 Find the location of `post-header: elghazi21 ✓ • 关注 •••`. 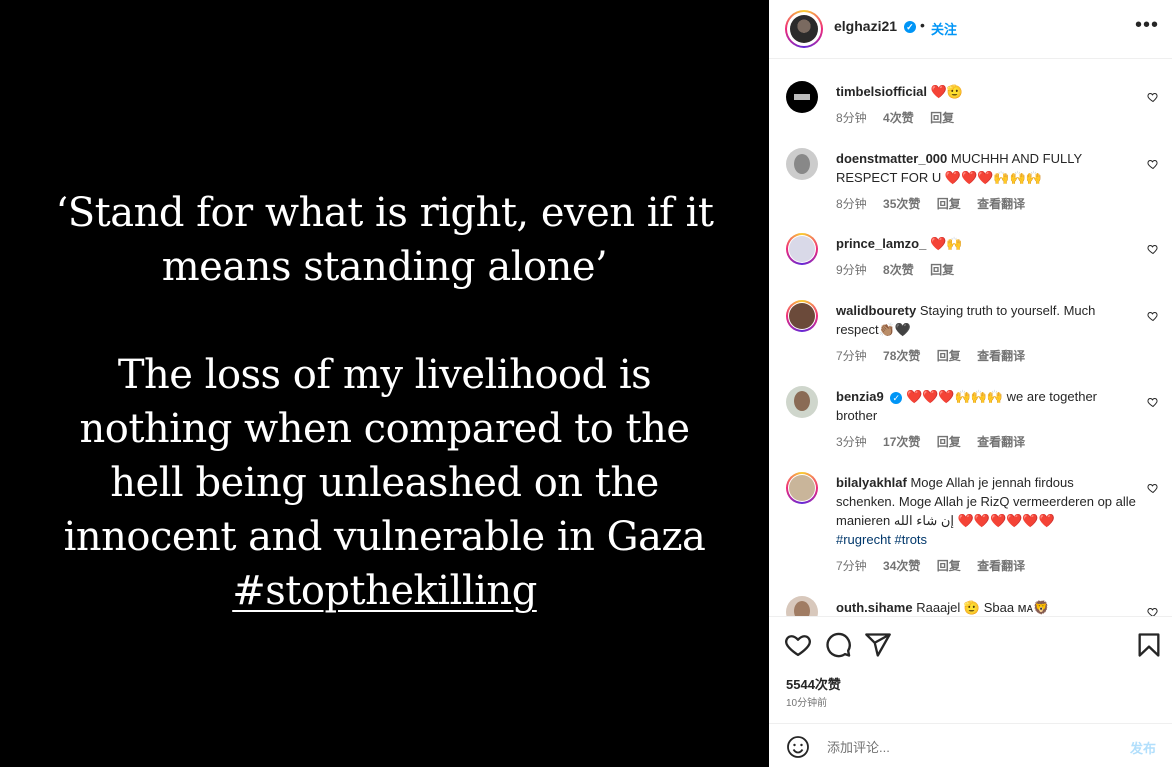

post-header: elghazi21 ✓ • 关注 ••• is located at coordinates (970, 29).